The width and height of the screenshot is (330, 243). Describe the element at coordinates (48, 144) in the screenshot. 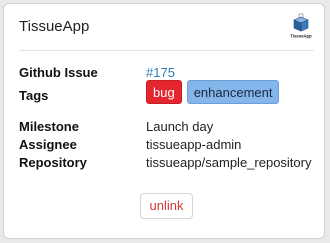

I see `assignee-label: Assignee` at that location.